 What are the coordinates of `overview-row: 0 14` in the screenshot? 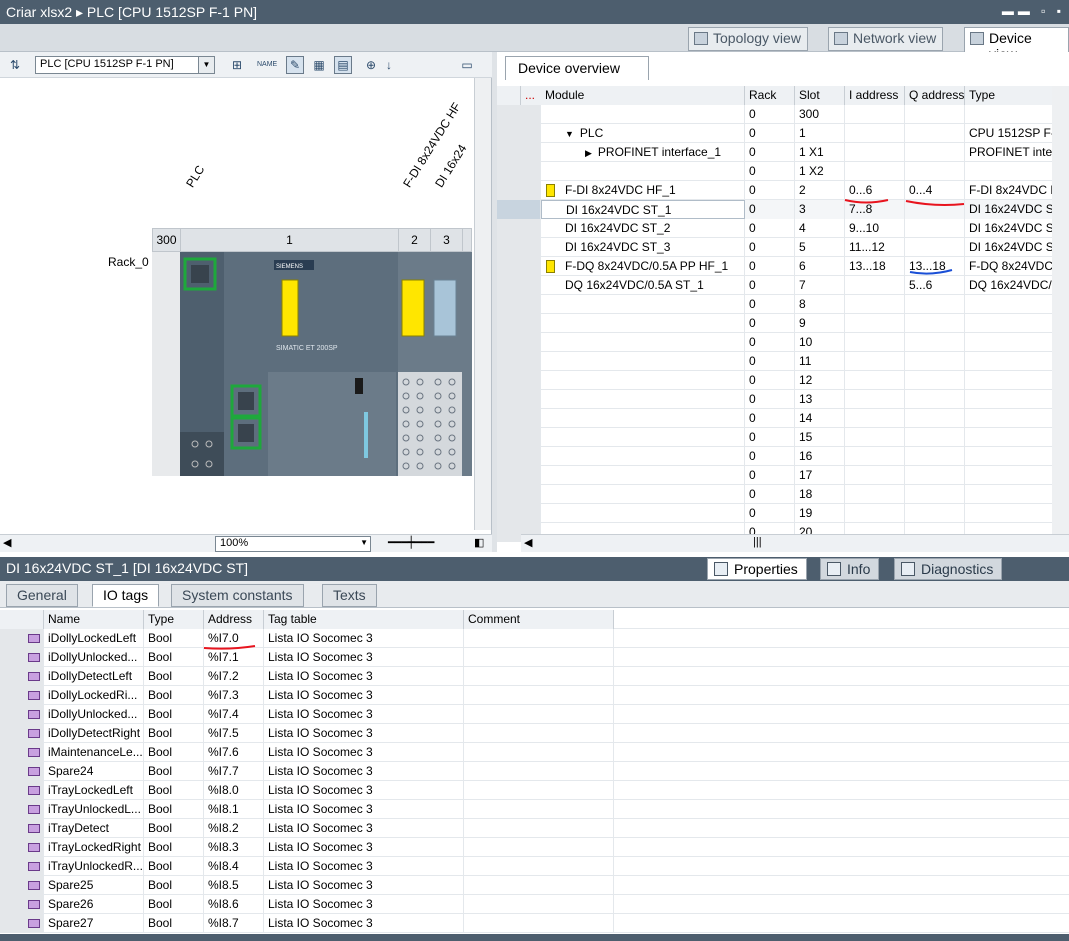 It's located at (783, 418).